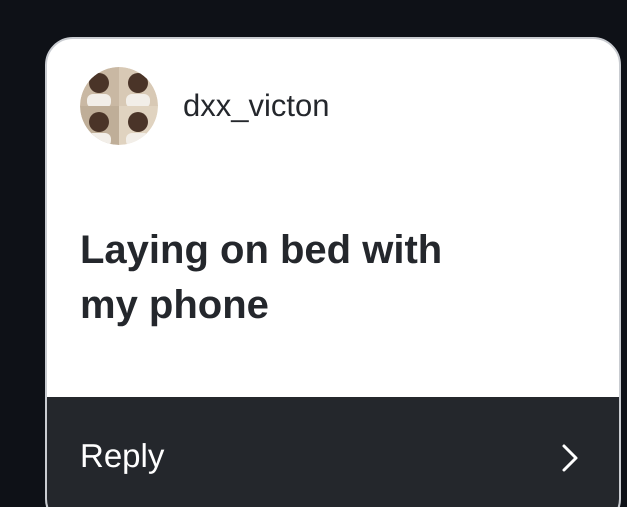 The width and height of the screenshot is (627, 507). I want to click on username: dxx_victon, so click(256, 106).